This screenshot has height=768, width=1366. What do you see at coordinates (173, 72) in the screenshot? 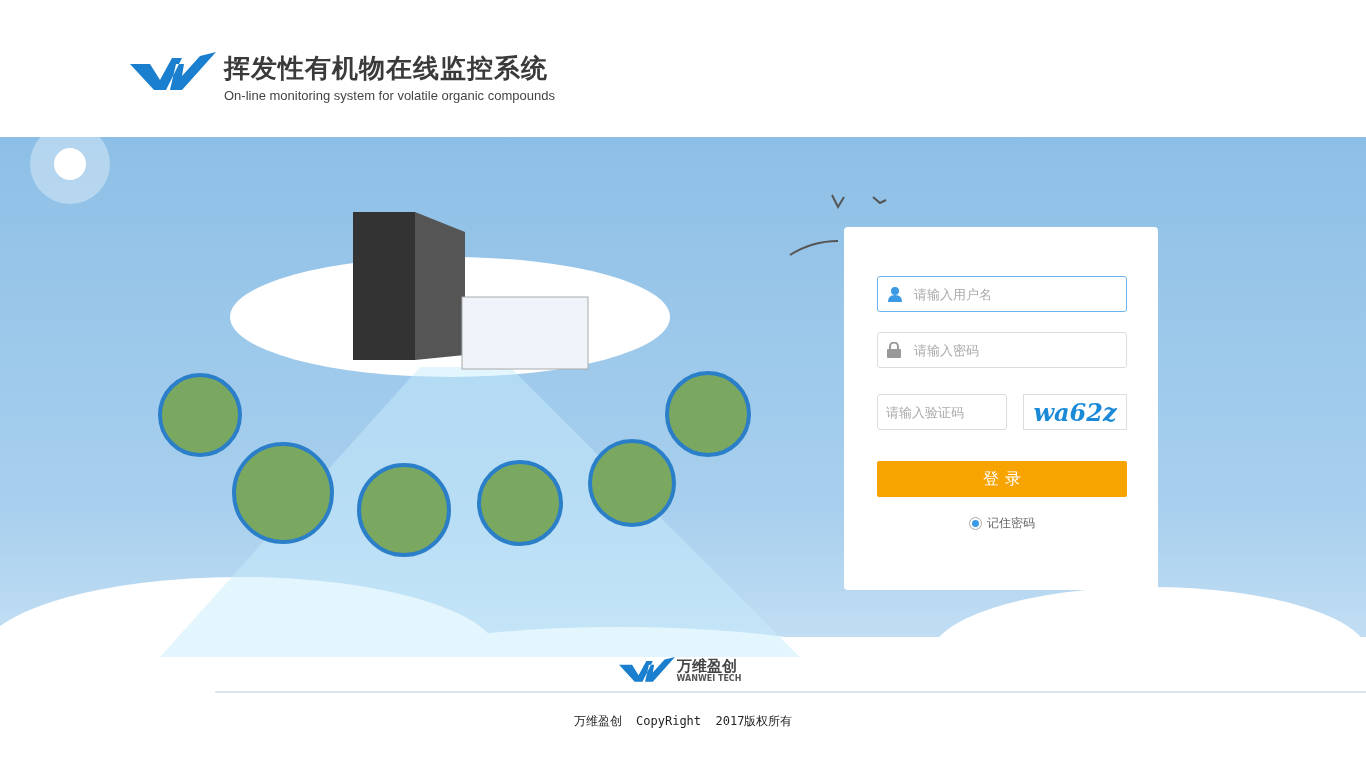
I see `logo-icon` at bounding box center [173, 72].